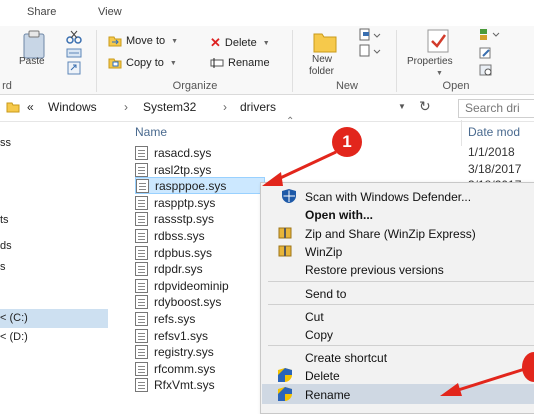 The image size is (534, 414). I want to click on step-badge-1: 1, so click(347, 142).